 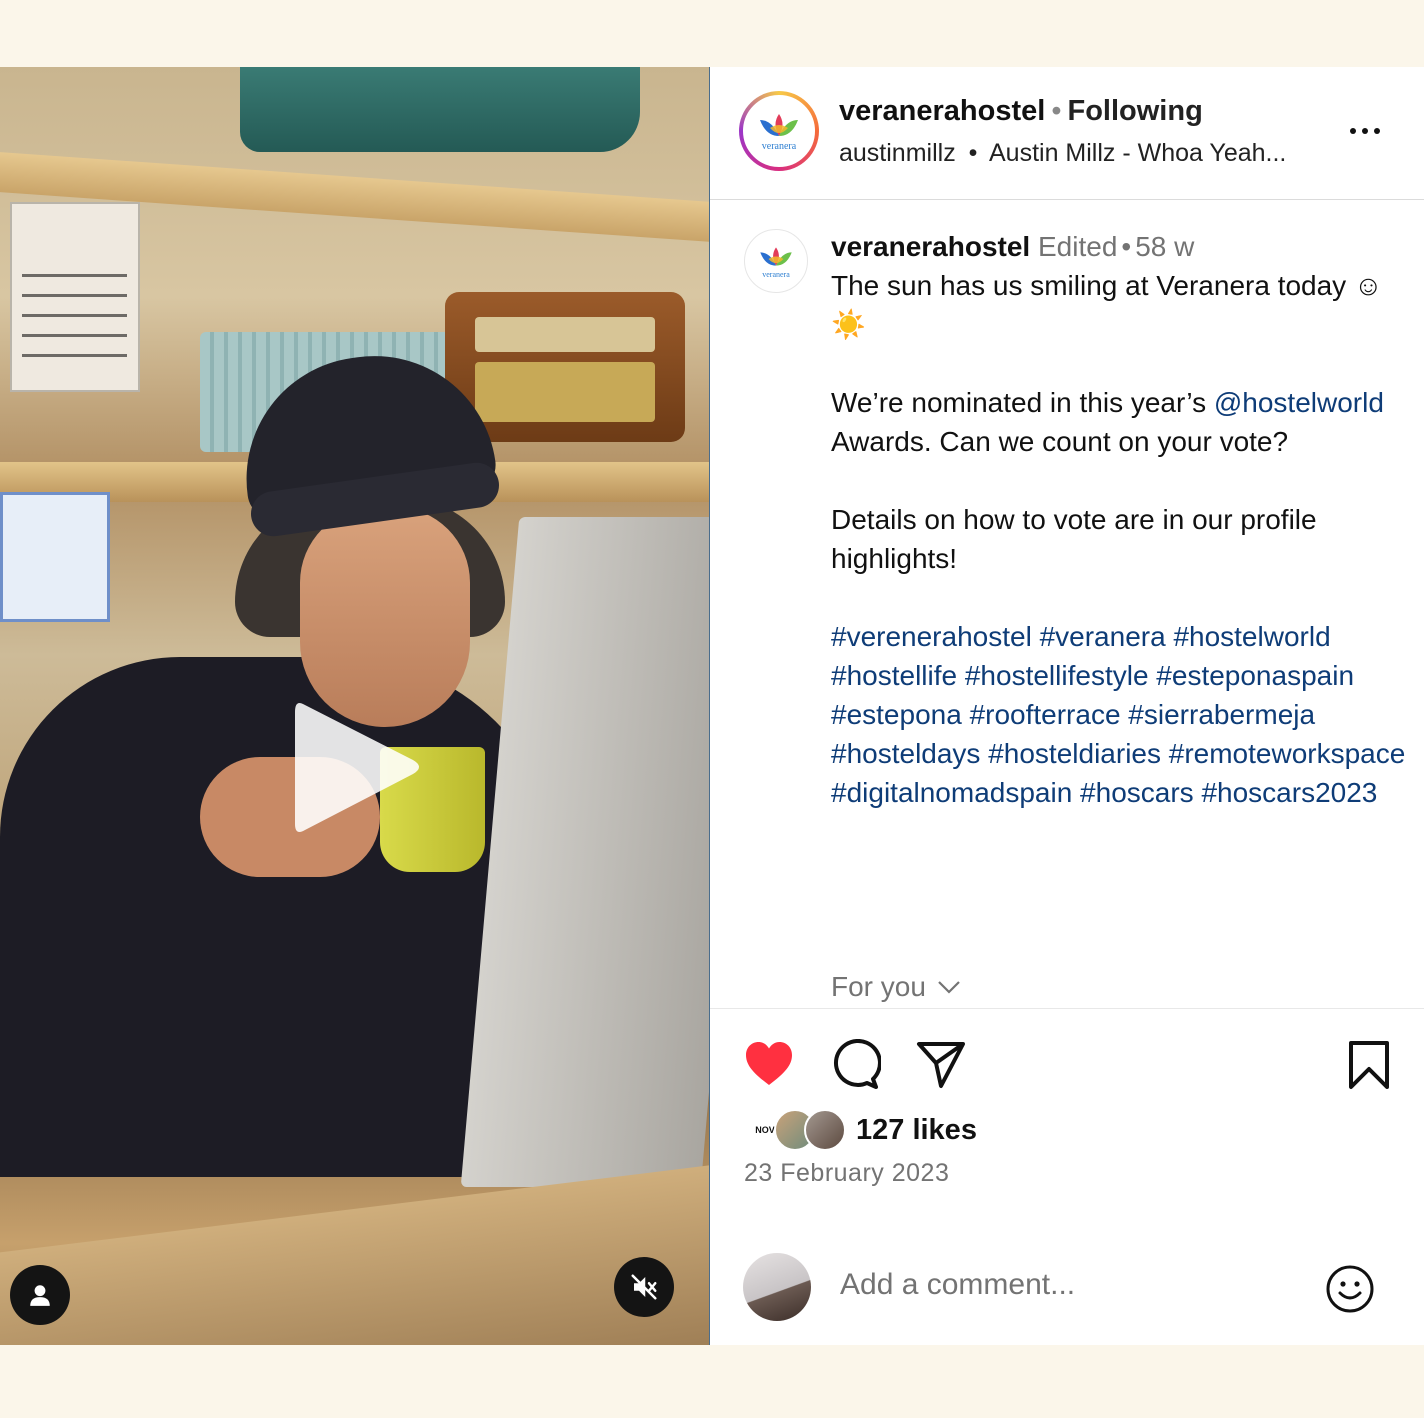 I want to click on tagged-users-button, so click(x=40, y=1295).